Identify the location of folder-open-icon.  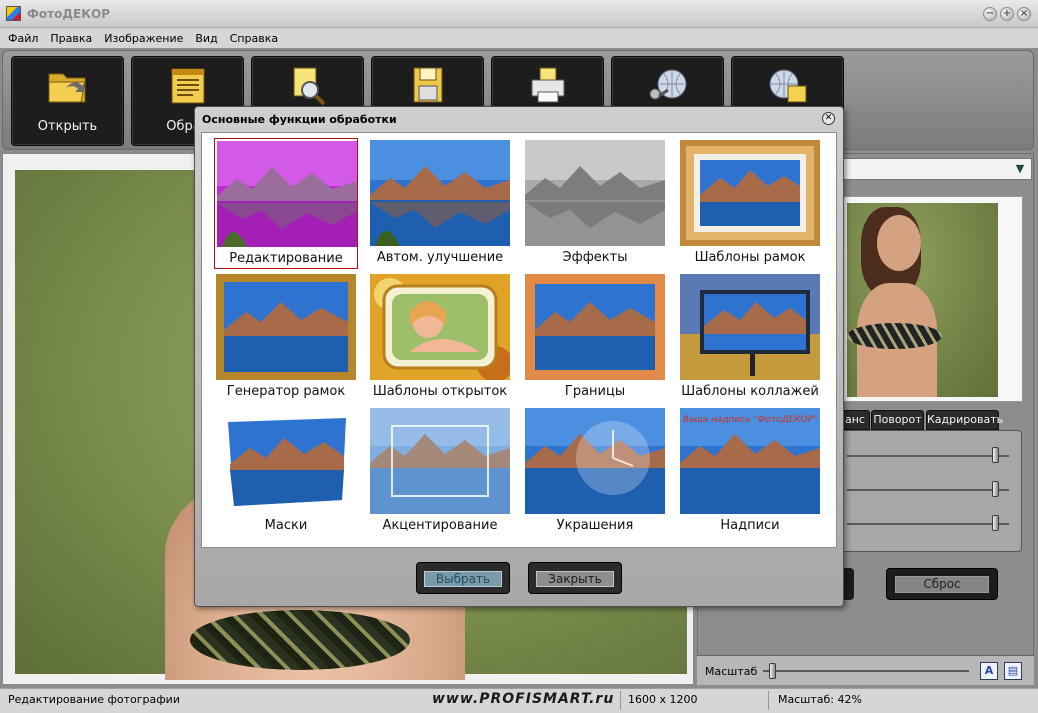
(67, 88).